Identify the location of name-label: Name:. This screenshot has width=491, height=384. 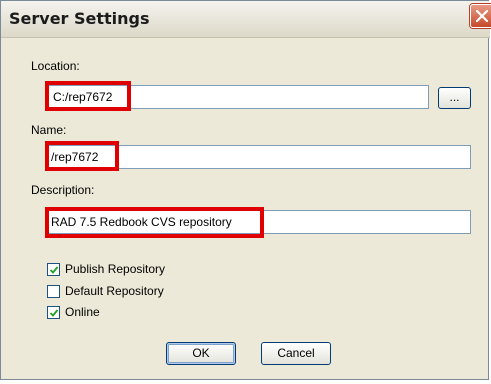
(49, 130).